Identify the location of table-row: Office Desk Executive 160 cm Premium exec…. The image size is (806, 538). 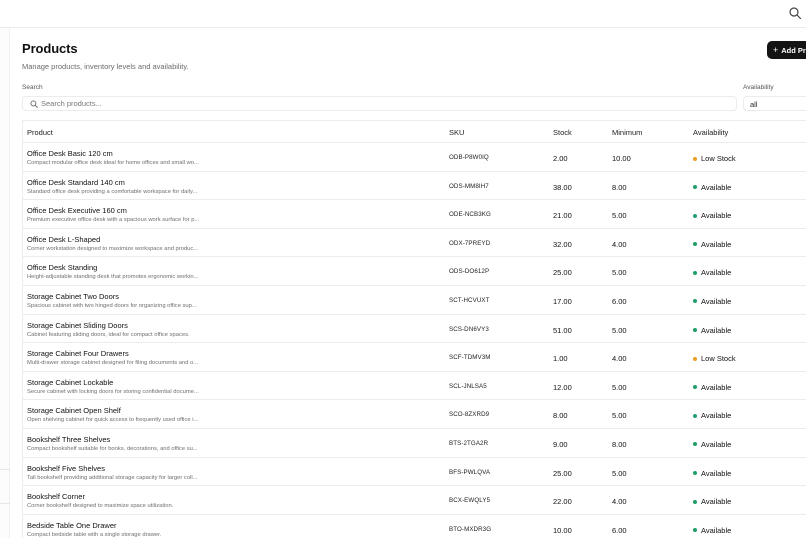
(414, 214).